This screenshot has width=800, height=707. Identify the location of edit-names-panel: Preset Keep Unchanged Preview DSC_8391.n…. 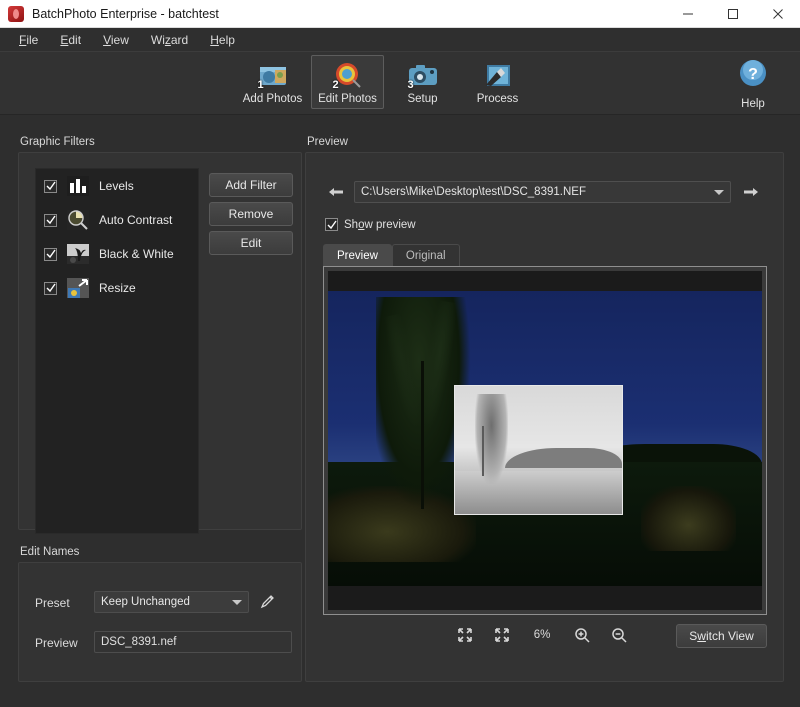
(160, 622).